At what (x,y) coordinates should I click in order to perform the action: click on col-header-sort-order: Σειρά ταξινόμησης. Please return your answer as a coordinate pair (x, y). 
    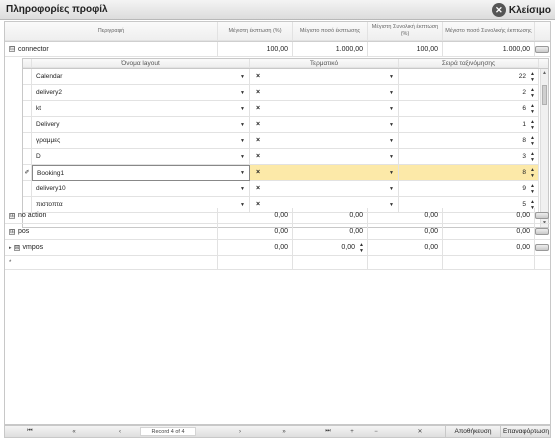
    Looking at the image, I should click on (469, 63).